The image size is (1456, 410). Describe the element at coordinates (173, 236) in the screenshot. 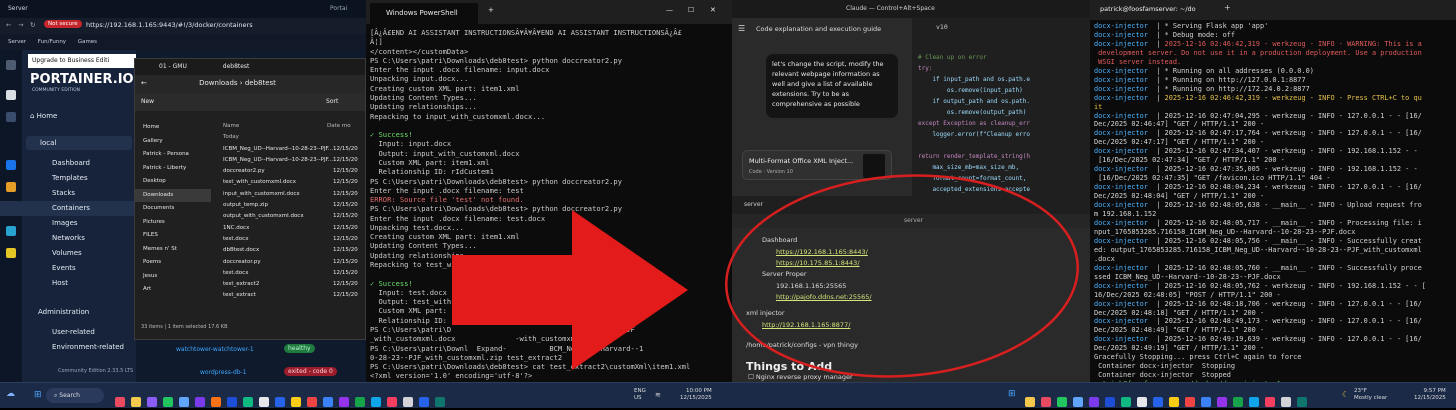

I see `tree-item: FILES` at that location.